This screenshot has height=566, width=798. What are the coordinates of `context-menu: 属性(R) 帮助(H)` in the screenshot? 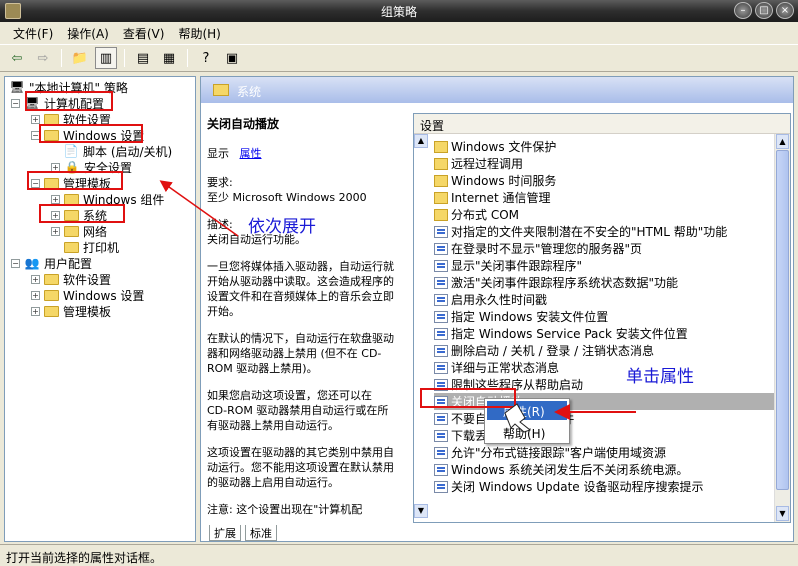 It's located at (527, 421).